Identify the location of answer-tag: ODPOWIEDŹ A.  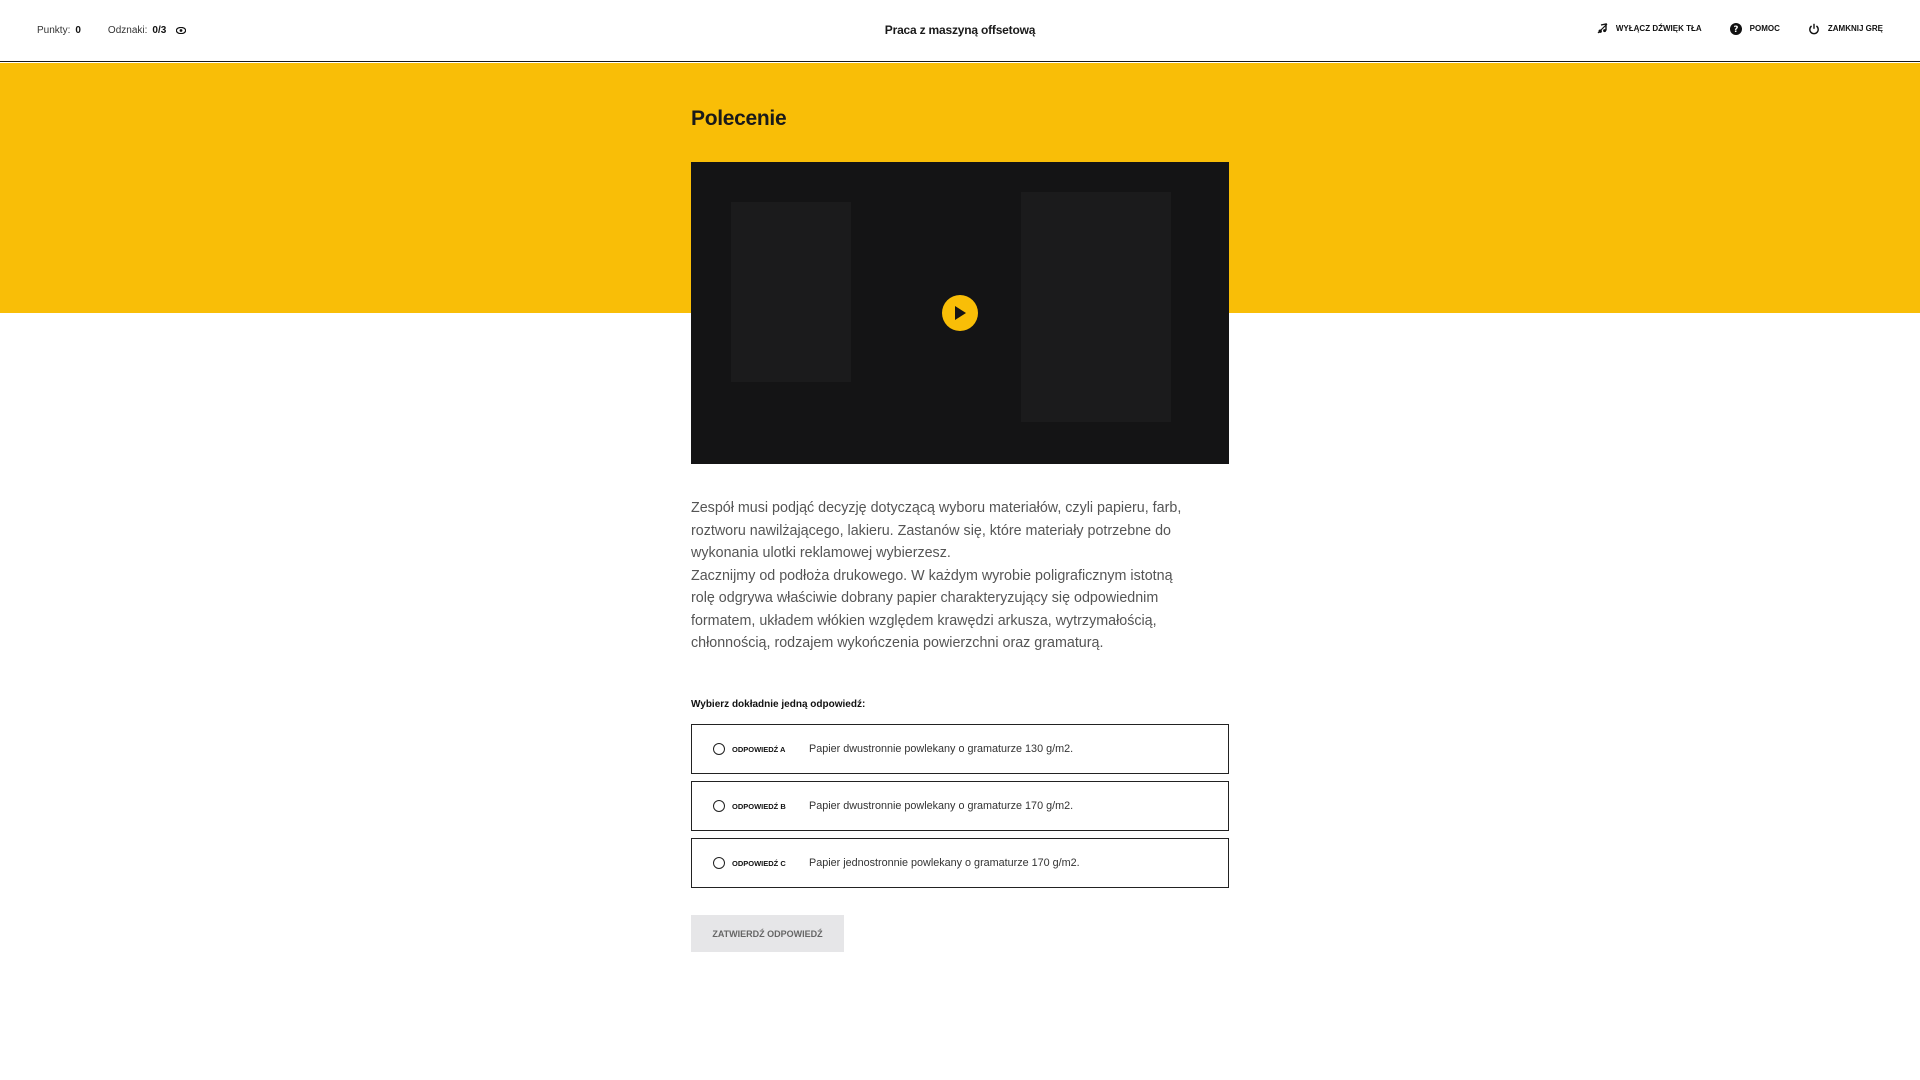
(759, 749).